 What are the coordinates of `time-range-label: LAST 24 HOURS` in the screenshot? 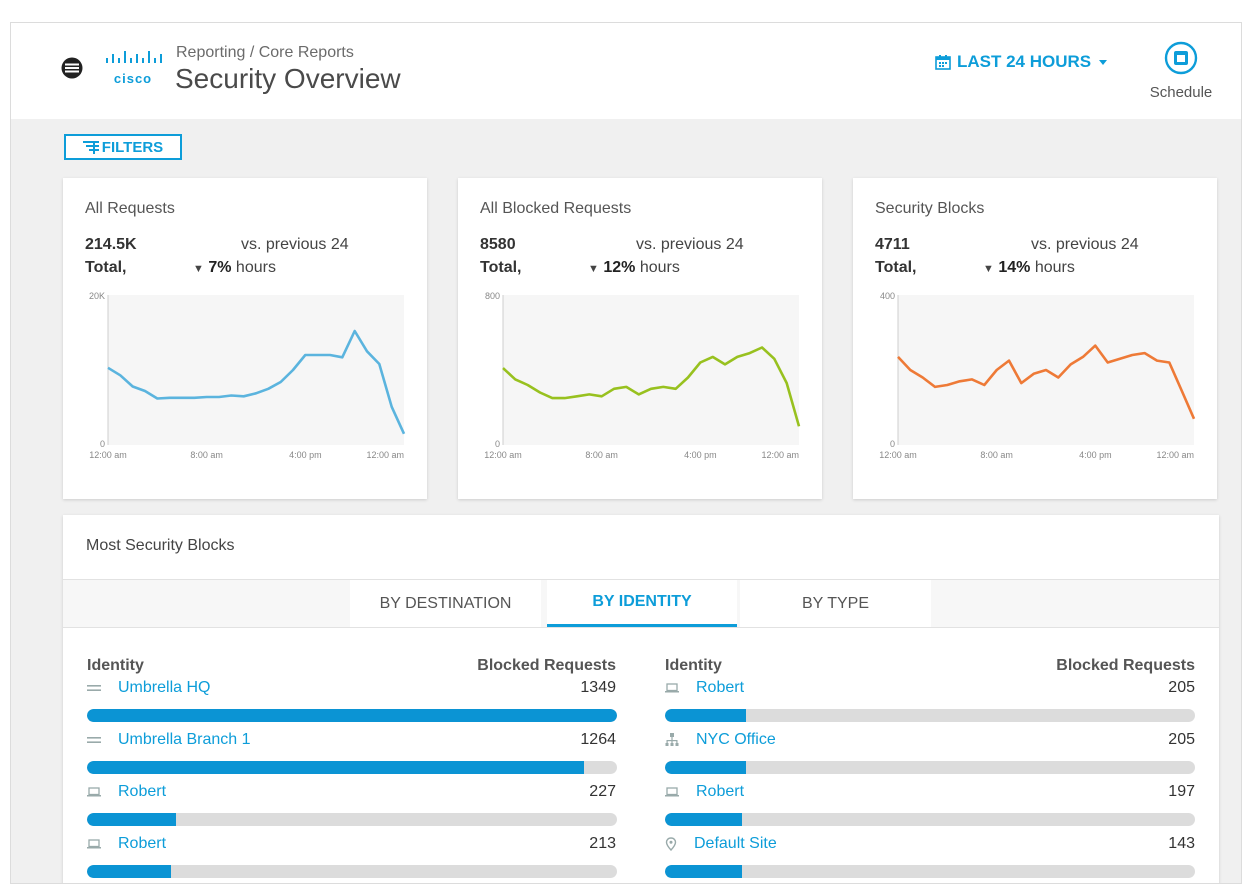 It's located at (1024, 61).